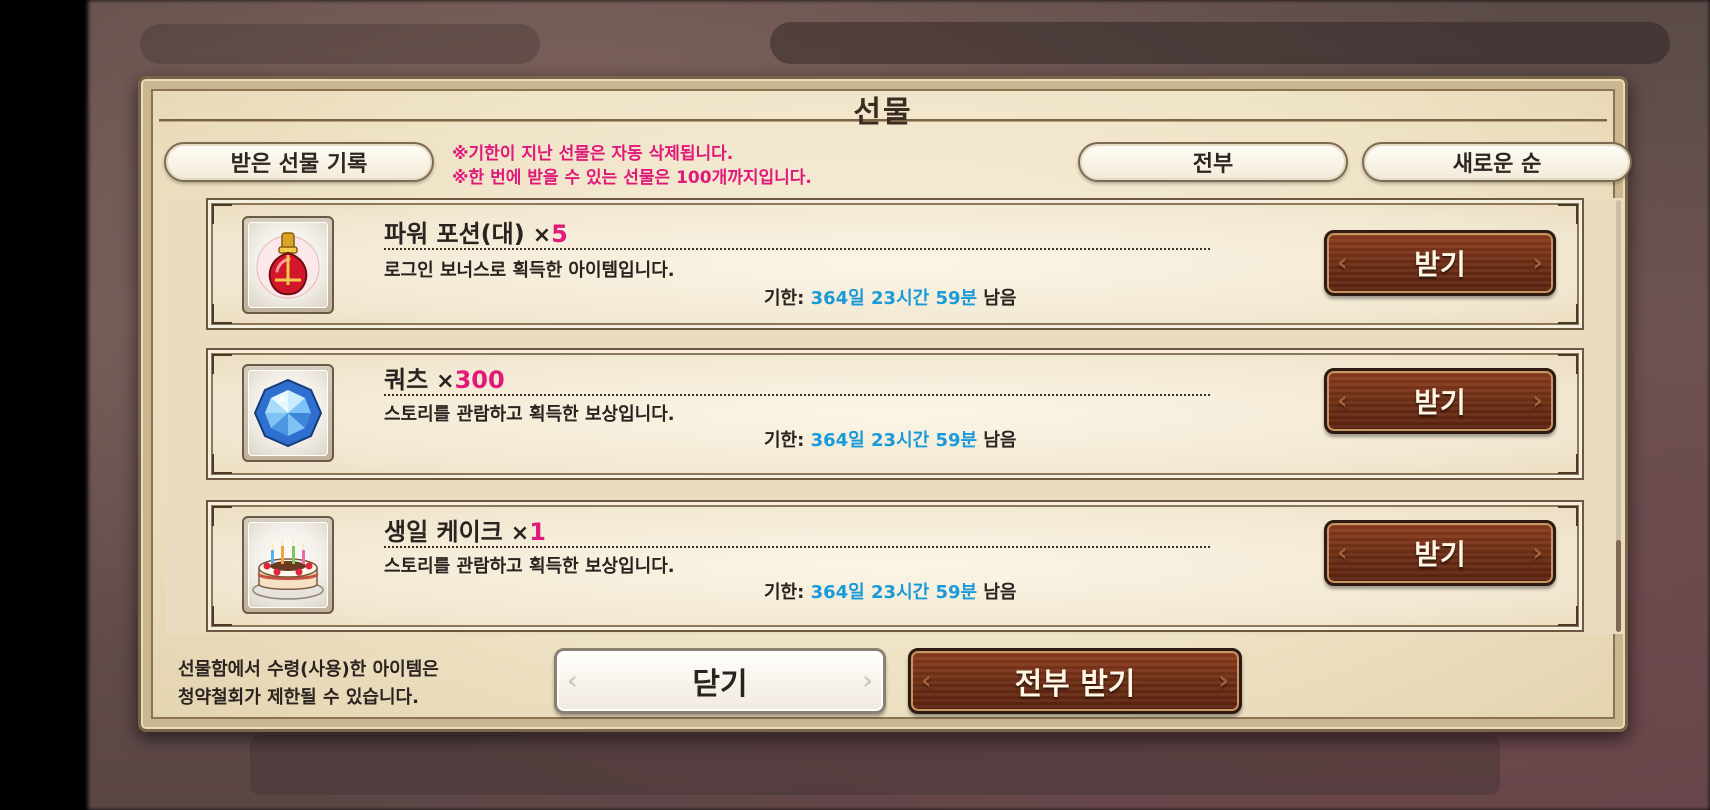  I want to click on item-name: 쿼츠 ×300, so click(444, 377).